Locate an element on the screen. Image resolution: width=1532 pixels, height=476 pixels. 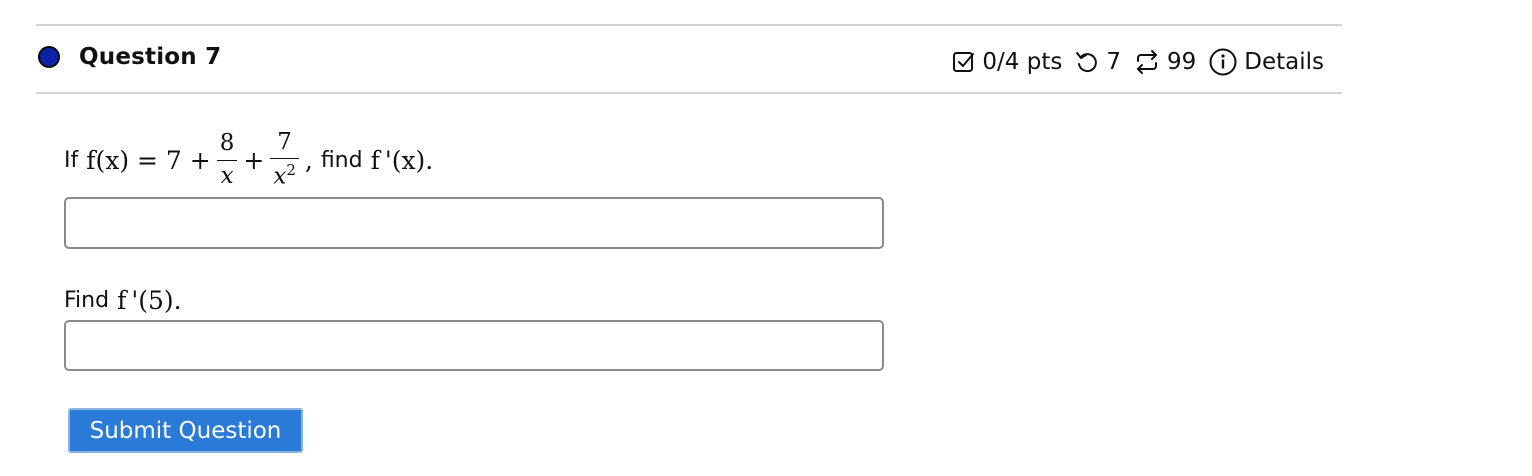
find-label: Find is located at coordinates (87, 300).